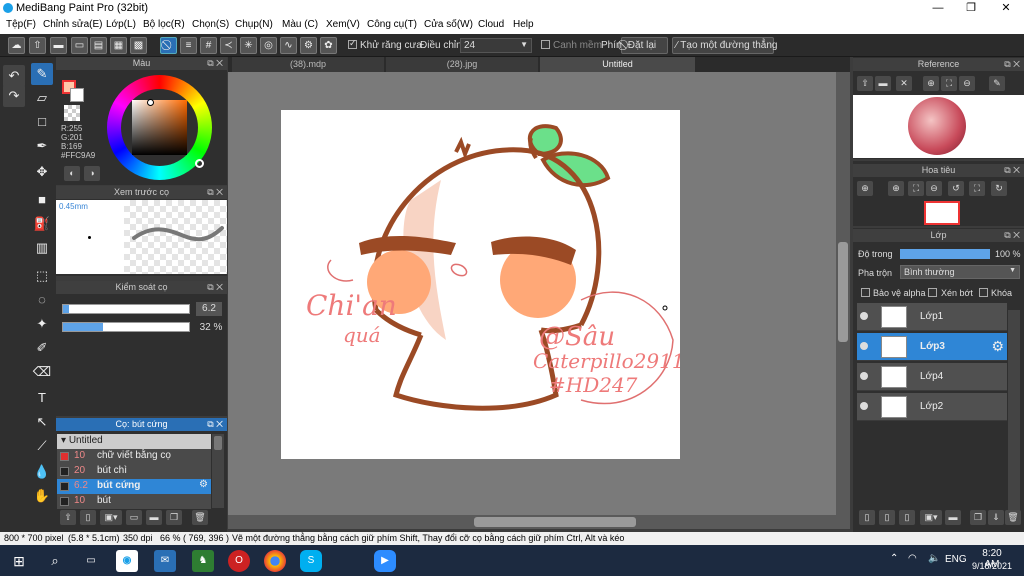 The image size is (1024, 576). Describe the element at coordinates (42, 276) in the screenshot. I see `select-tool-icon: ⬚` at that location.